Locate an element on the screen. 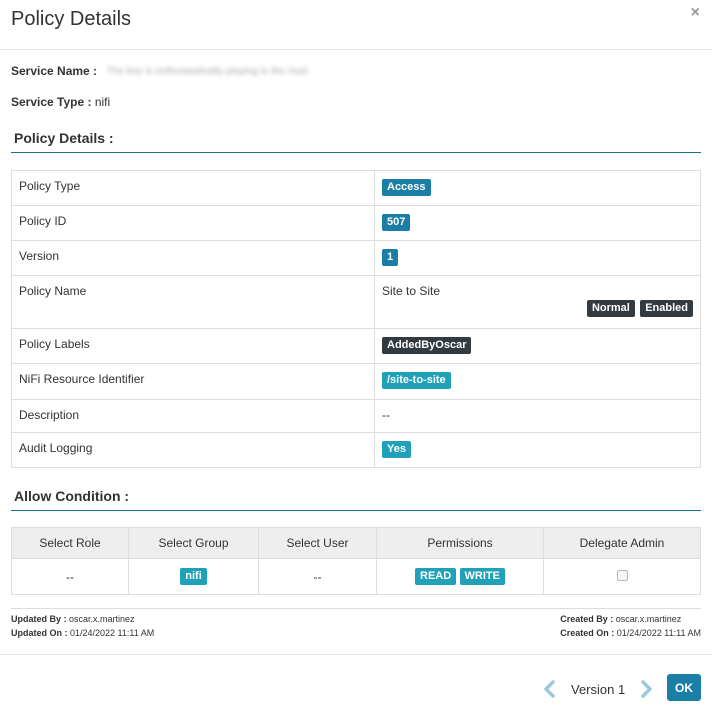  table-row: Version 1 is located at coordinates (356, 258).